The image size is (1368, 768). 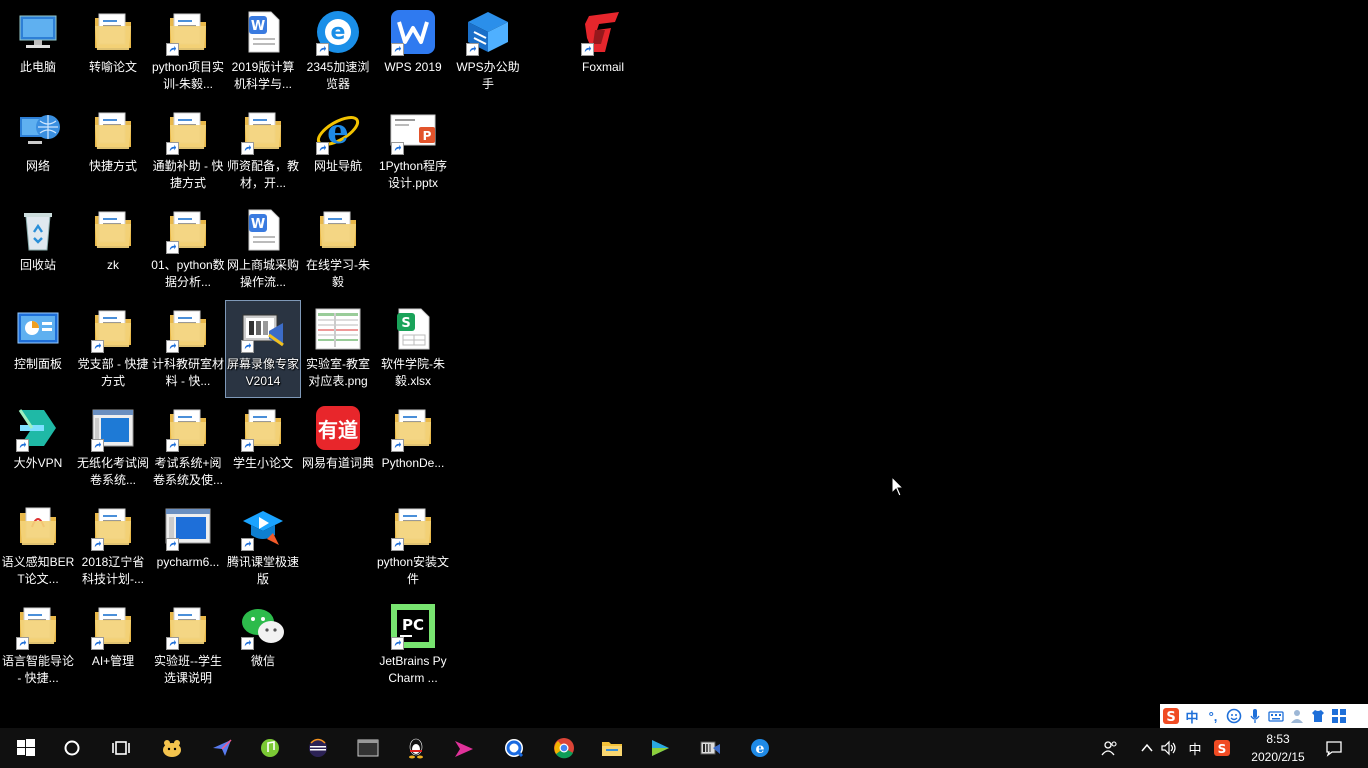 What do you see at coordinates (1318, 716) in the screenshot?
I see `skin-shirt-icon` at bounding box center [1318, 716].